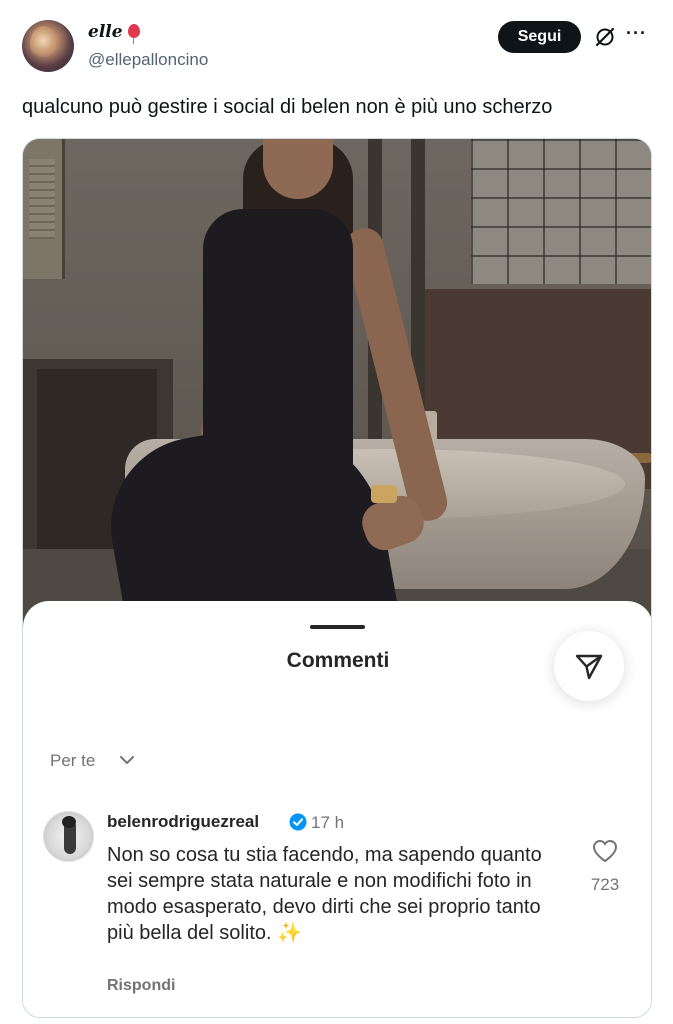 The width and height of the screenshot is (673, 1024). Describe the element at coordinates (605, 37) in the screenshot. I see `grok-icon` at that location.